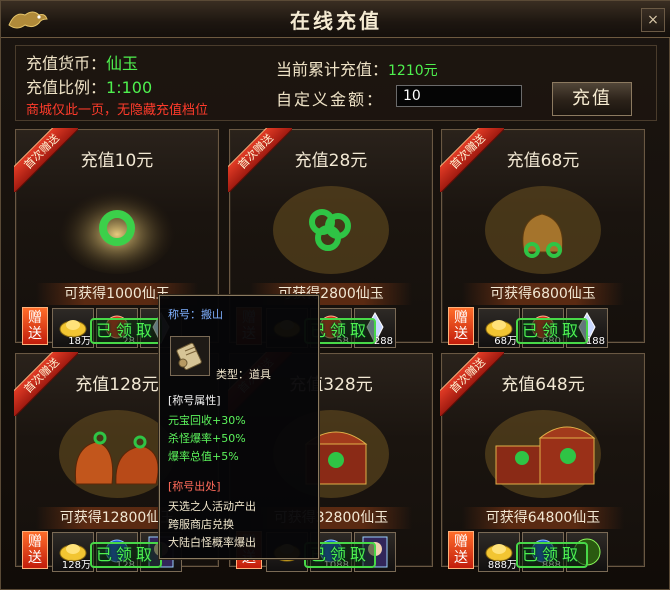  Describe the element at coordinates (66, 87) in the screenshot. I see `ratio-label-text: 充值比例：` at that location.